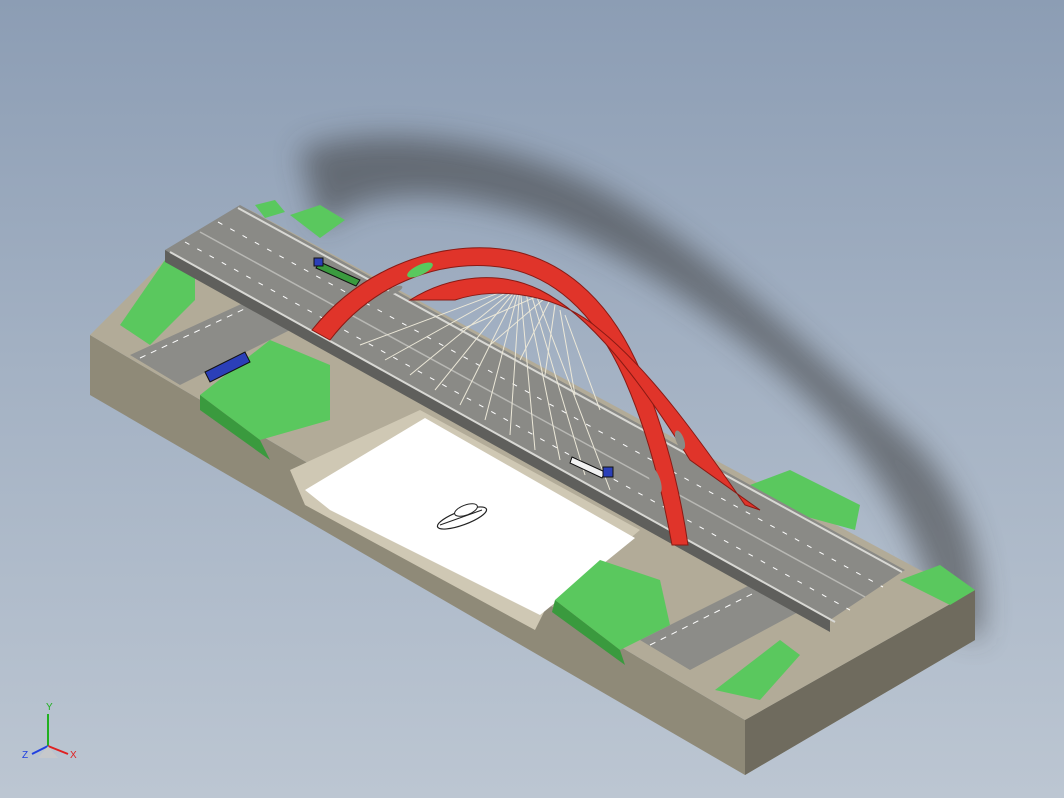 This screenshot has height=798, width=1064. I want to click on y-axis-label: Y, so click(49, 707).